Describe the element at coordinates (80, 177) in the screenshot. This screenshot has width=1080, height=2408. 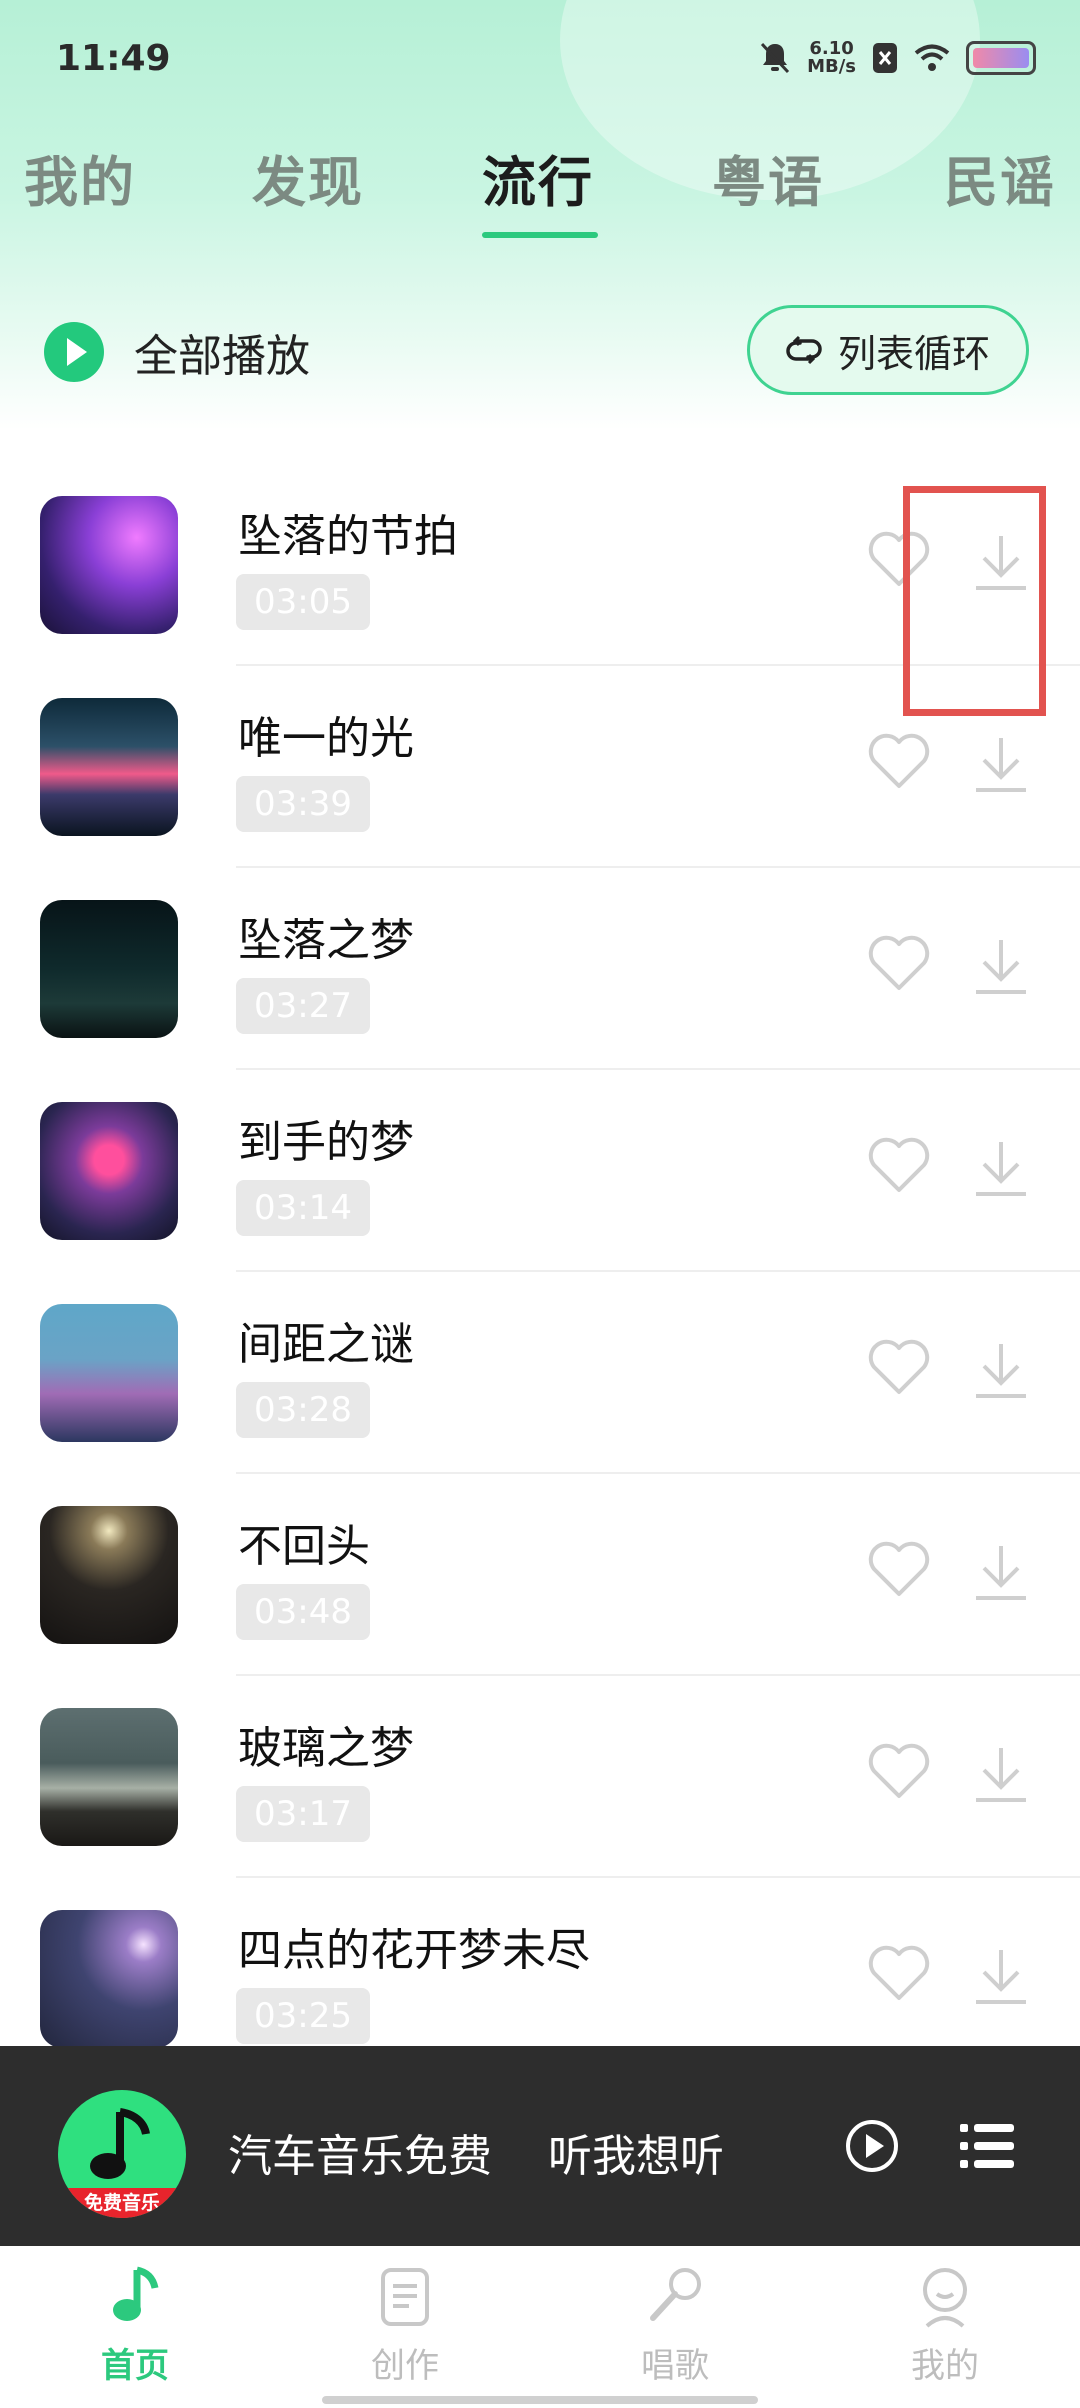
I see `tab-mine: 我的` at that location.